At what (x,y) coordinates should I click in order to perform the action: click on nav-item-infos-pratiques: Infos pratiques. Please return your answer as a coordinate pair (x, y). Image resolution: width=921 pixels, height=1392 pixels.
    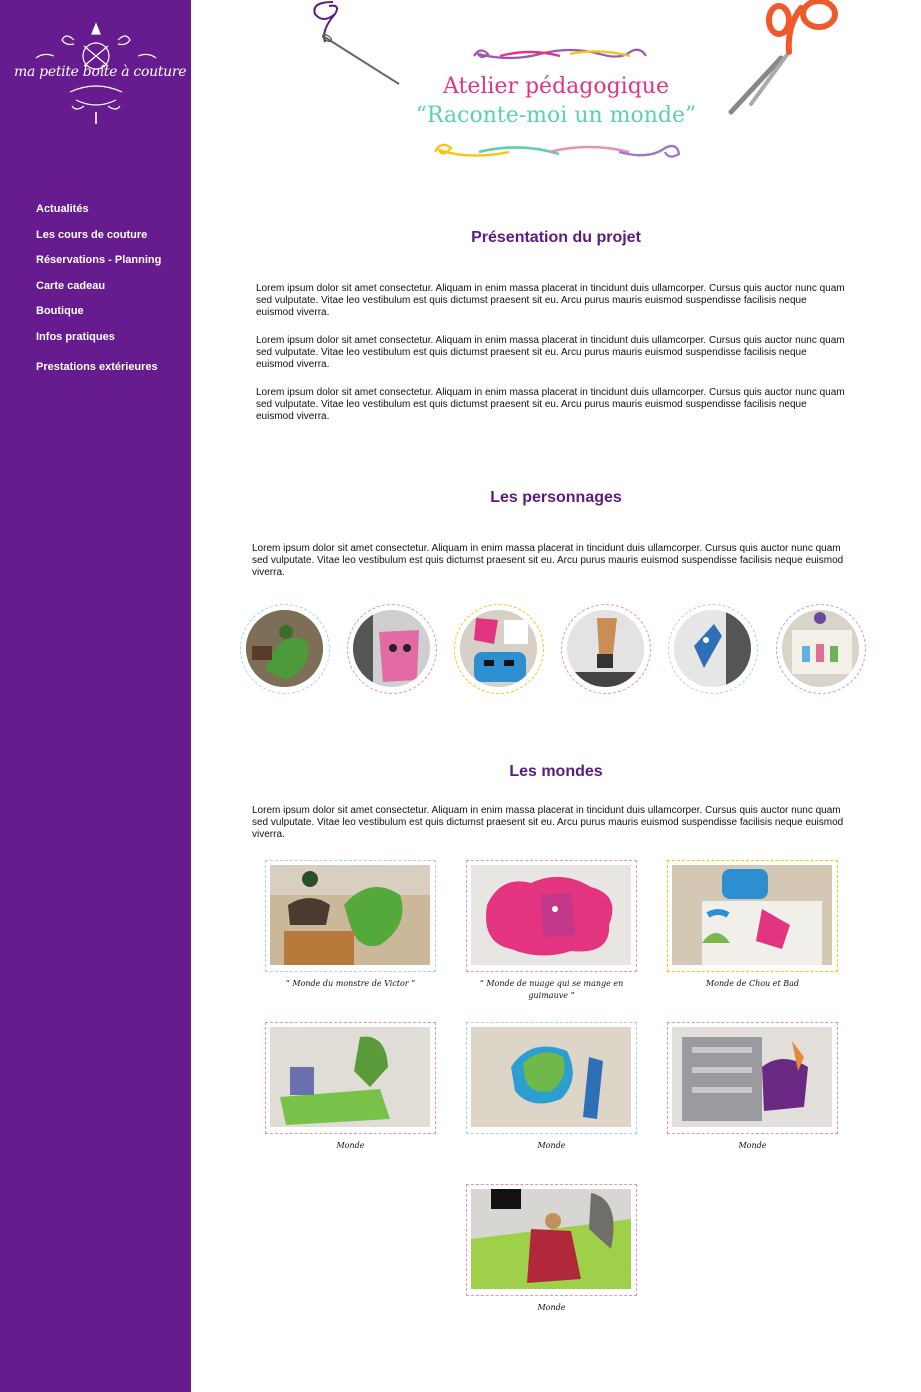
    Looking at the image, I should click on (98, 342).